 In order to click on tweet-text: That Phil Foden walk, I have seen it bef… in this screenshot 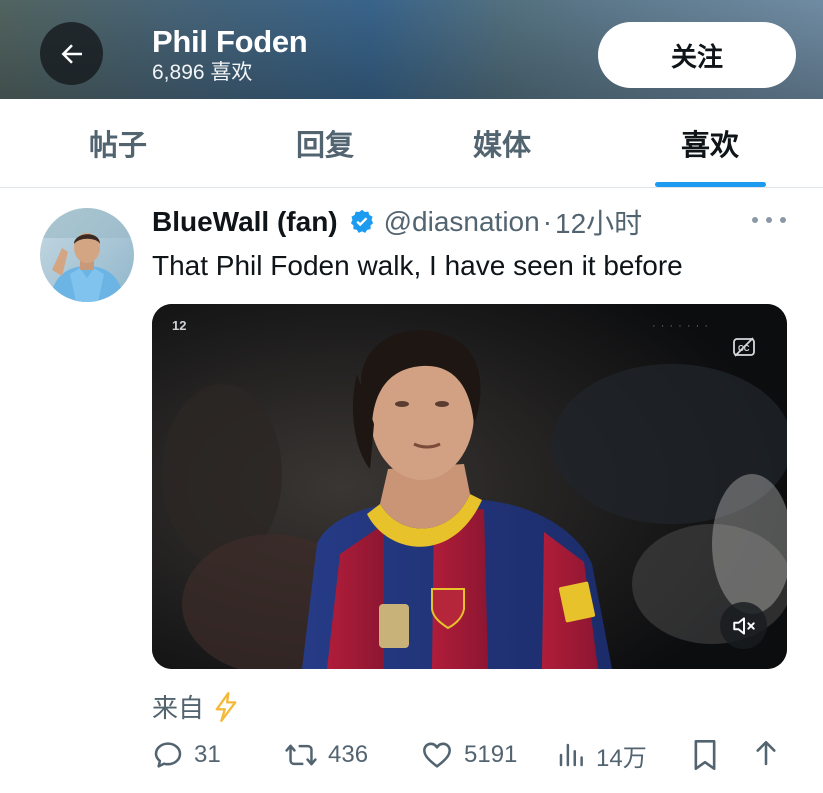, I will do `click(417, 265)`.